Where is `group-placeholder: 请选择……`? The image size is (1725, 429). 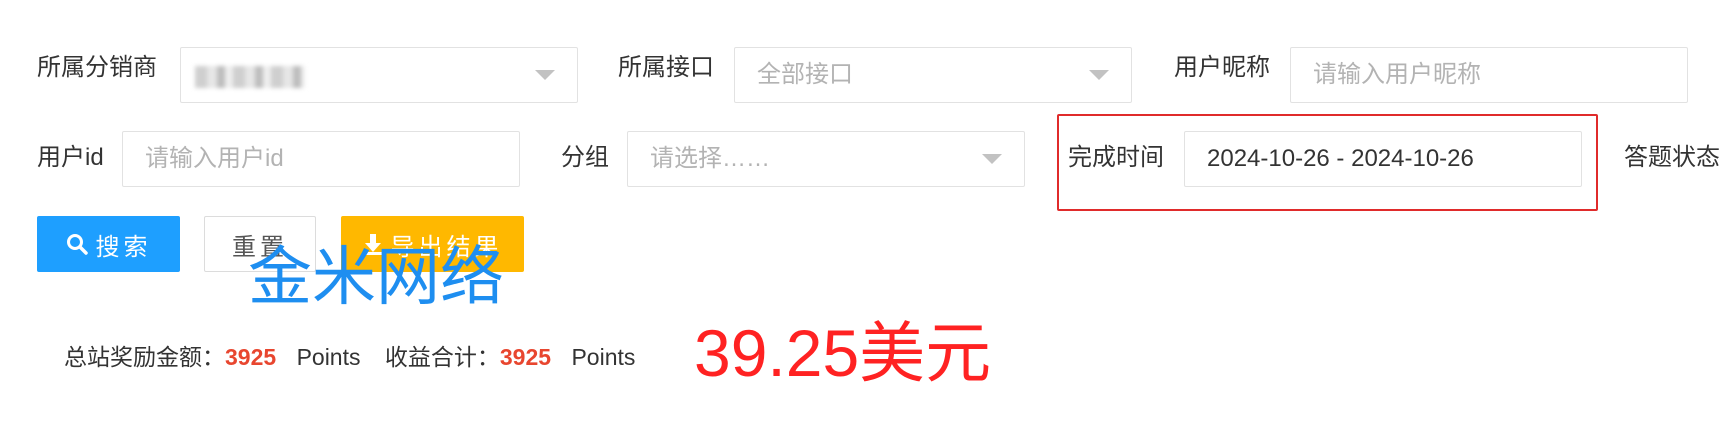
group-placeholder: 请选择…… is located at coordinates (710, 158).